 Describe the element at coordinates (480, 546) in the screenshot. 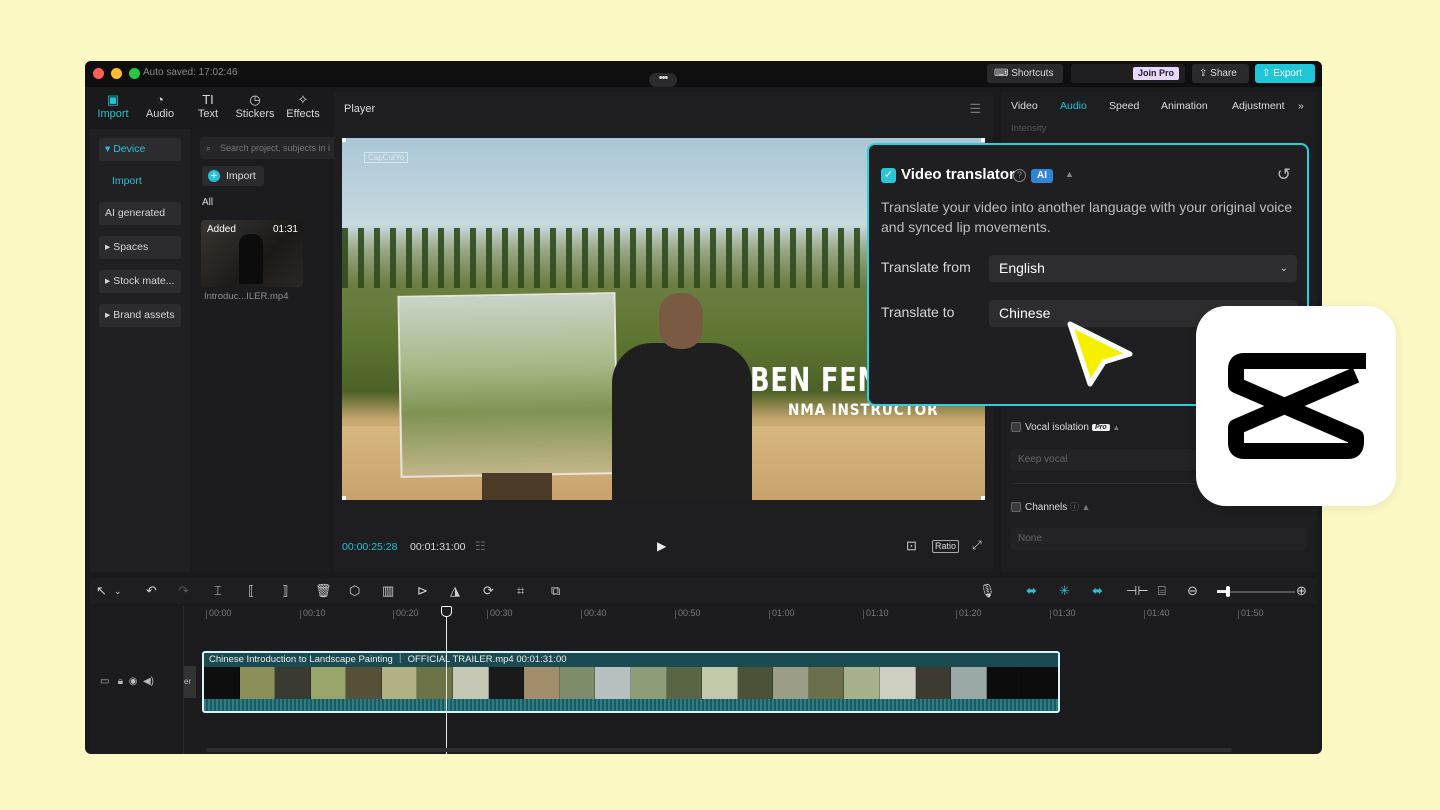

I see `grid-icon: ☷` at that location.